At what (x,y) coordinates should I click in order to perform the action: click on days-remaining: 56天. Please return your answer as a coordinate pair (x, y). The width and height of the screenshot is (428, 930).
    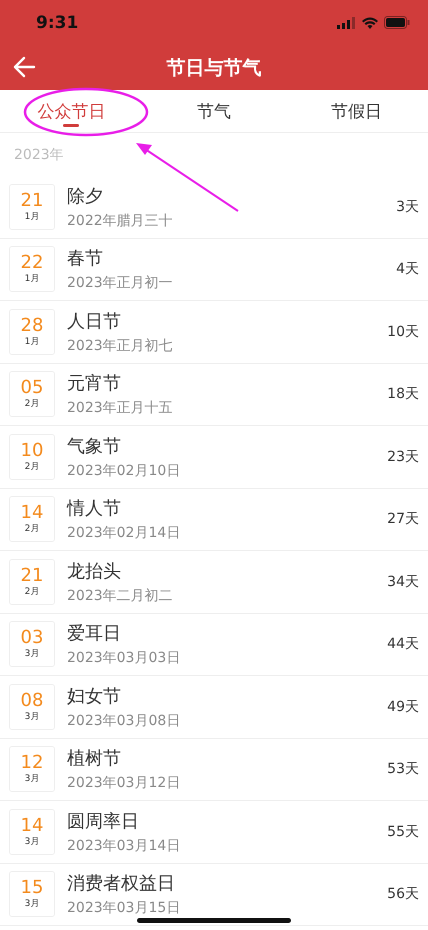
    Looking at the image, I should click on (403, 894).